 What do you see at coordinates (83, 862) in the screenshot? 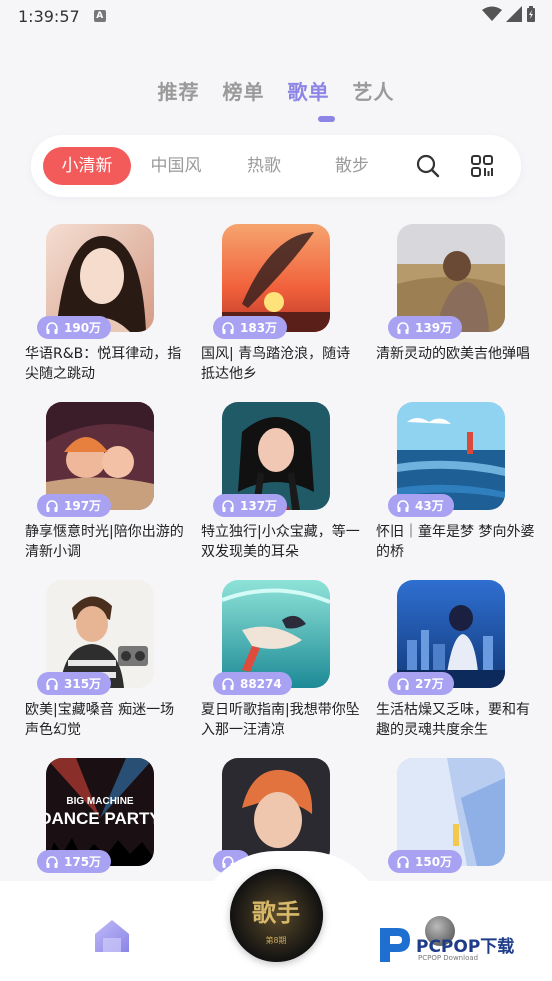
I see `play-count: 175万` at bounding box center [83, 862].